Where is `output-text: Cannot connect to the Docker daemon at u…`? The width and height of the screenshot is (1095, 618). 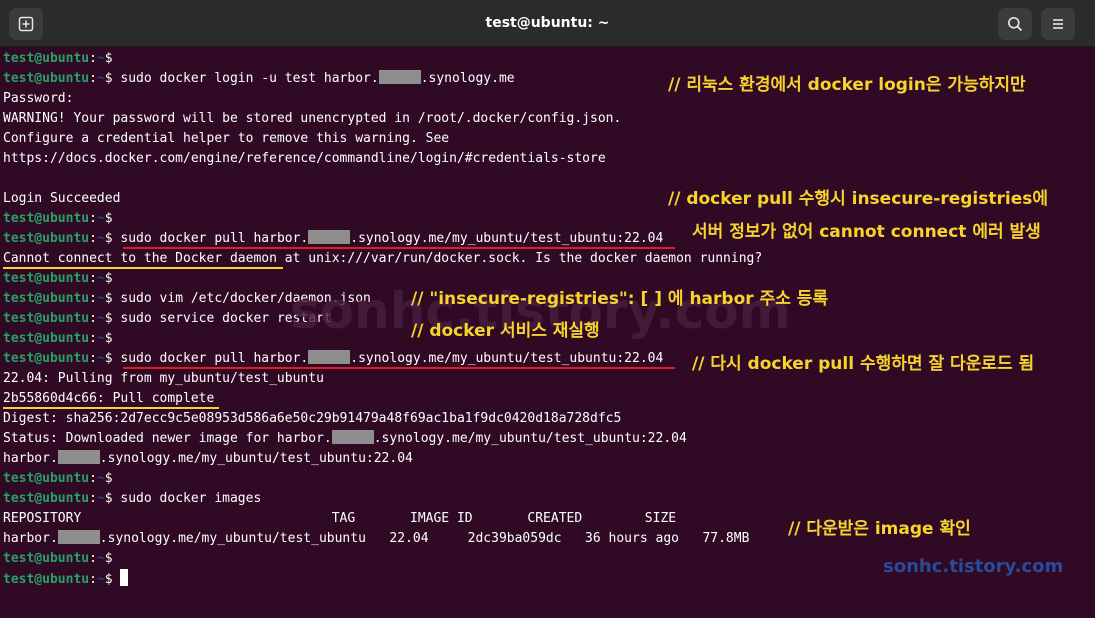
output-text: Cannot connect to the Docker daemon at u… is located at coordinates (383, 258).